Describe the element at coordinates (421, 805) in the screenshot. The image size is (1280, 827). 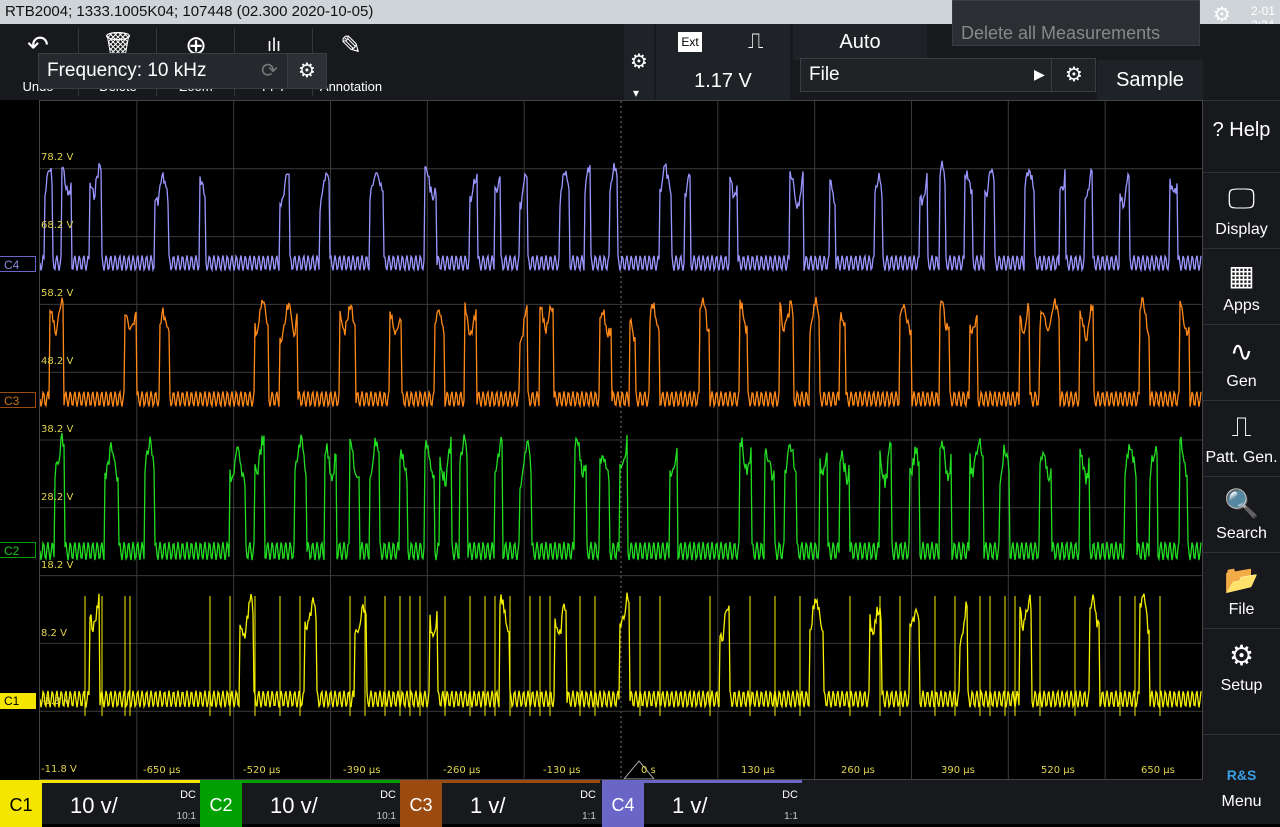
I see `channel-tag: C3` at that location.